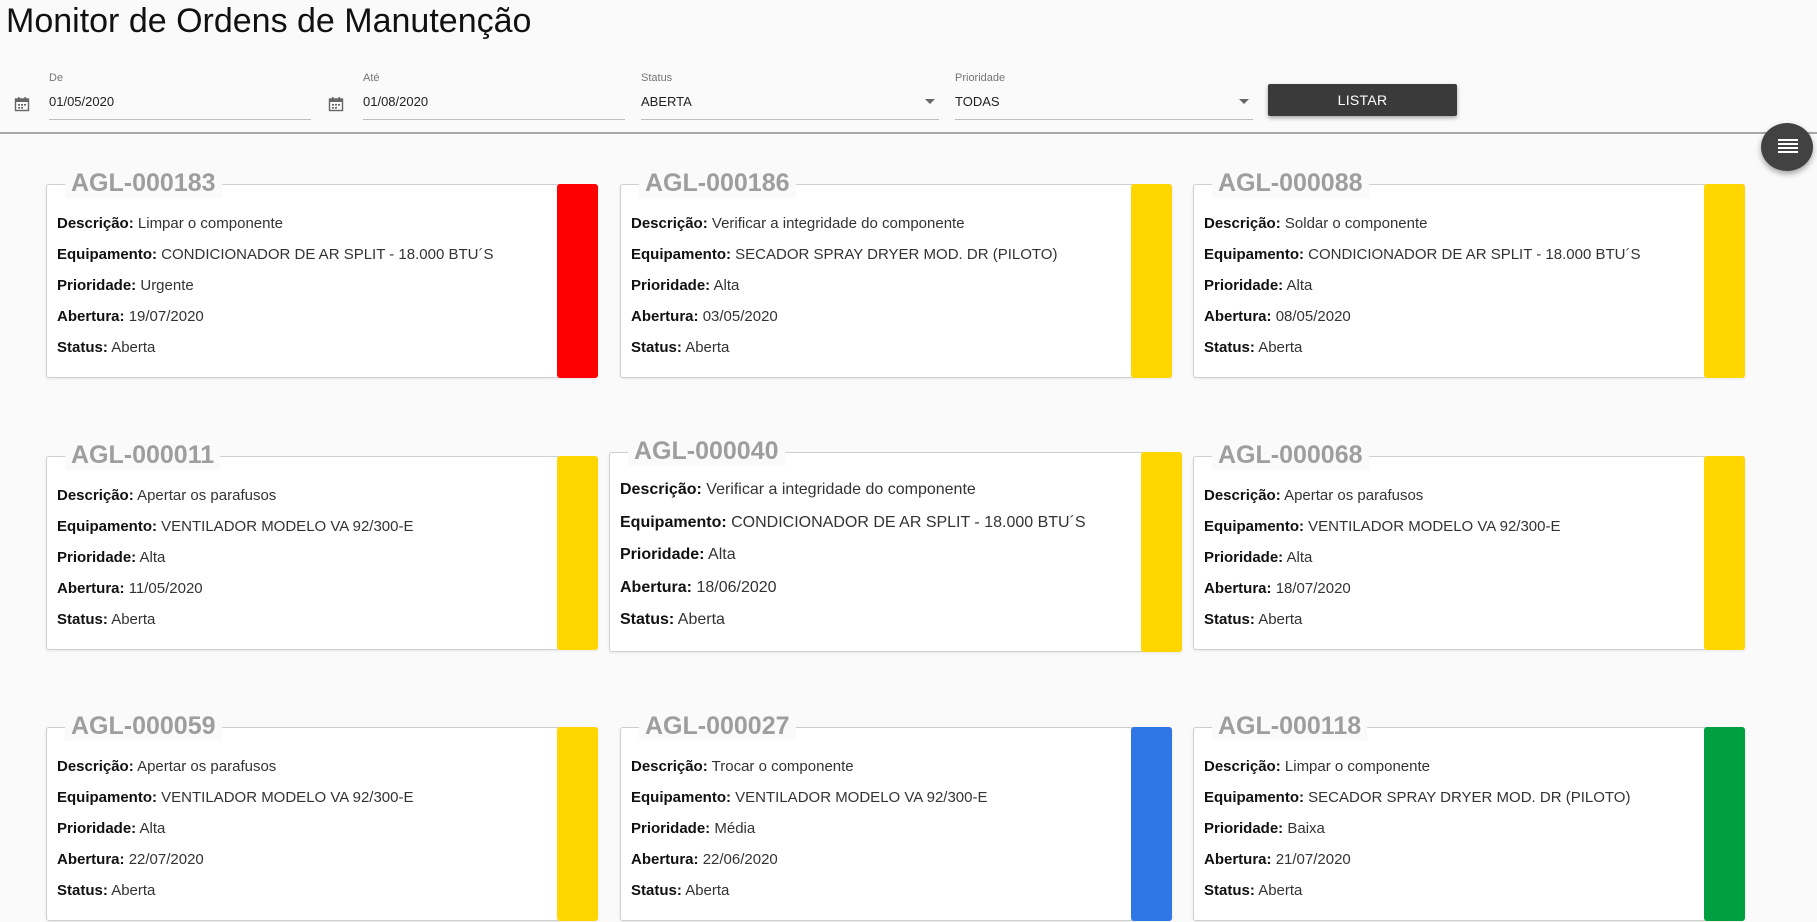  Describe the element at coordinates (790, 94) in the screenshot. I see `status-select: Status ABERTA` at that location.